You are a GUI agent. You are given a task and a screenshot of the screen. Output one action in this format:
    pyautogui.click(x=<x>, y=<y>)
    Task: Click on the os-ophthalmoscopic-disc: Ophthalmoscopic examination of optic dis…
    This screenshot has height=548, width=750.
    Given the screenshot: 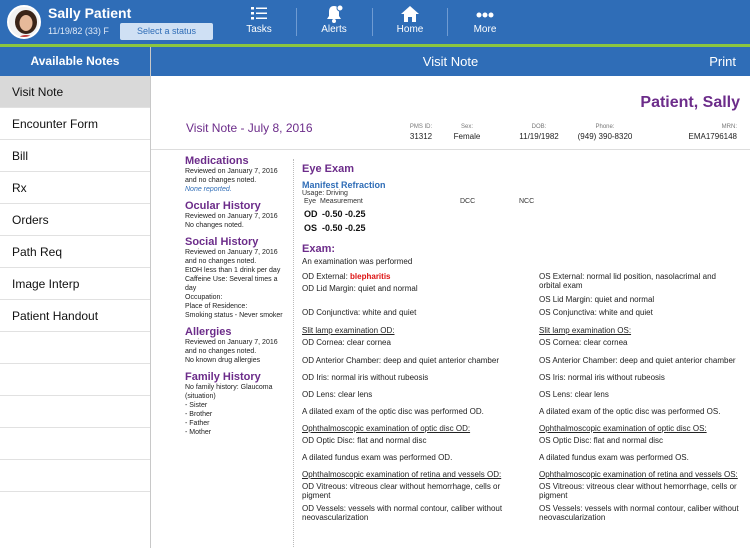 What is the action you would take?
    pyautogui.click(x=623, y=428)
    